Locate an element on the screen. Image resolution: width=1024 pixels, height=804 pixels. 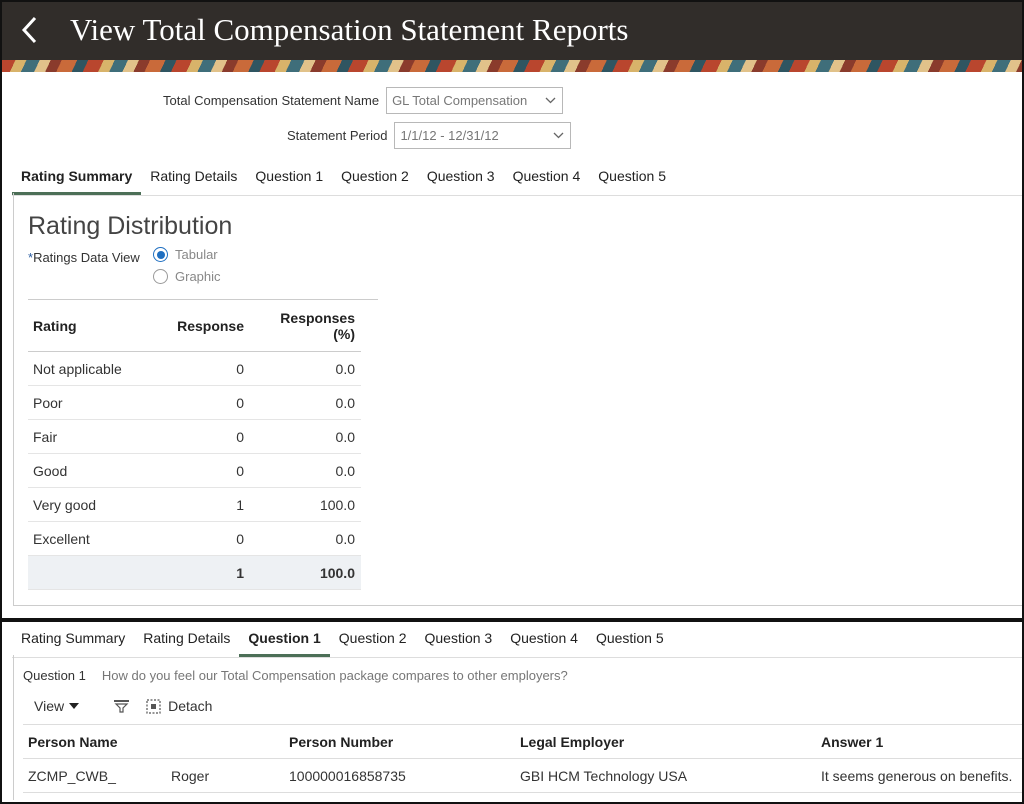
table-row: Not applicable 0 0.0 is located at coordinates (194, 369).